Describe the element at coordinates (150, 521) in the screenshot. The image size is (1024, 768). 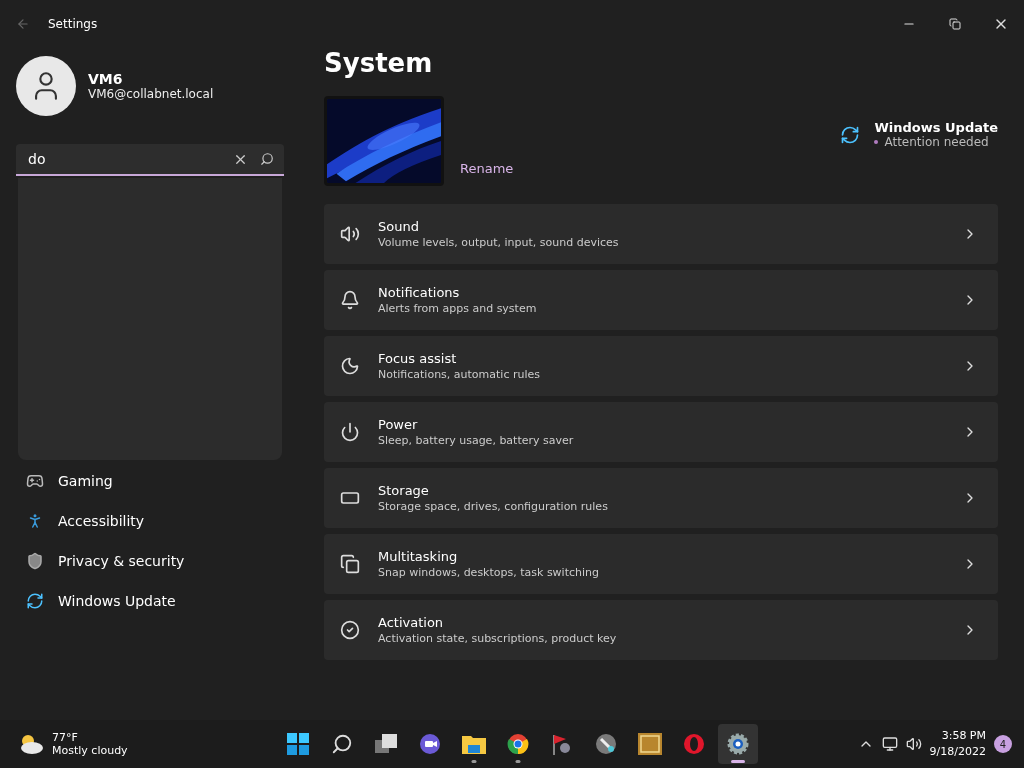
I see `sidebar-item: Accessibility` at that location.